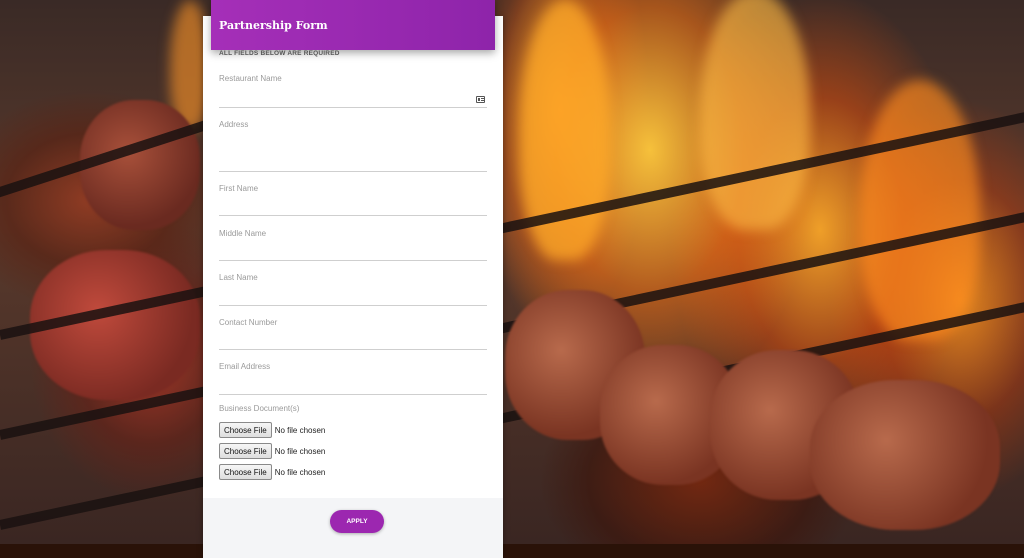 This screenshot has width=1024, height=558. I want to click on email-address-input, so click(353, 386).